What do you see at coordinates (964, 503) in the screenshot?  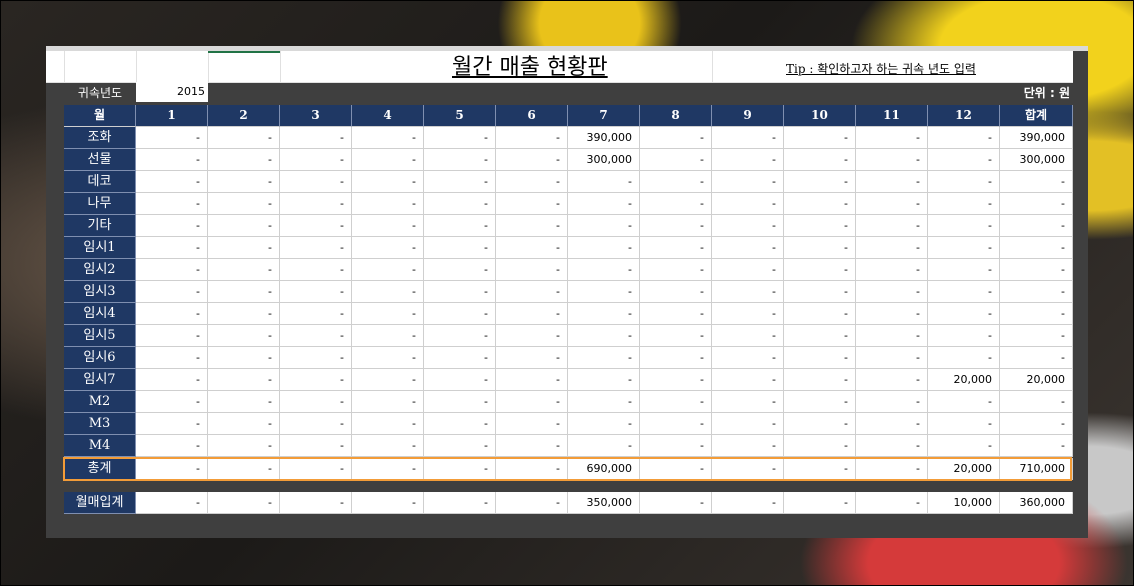 I see `value-cell: 10,000` at bounding box center [964, 503].